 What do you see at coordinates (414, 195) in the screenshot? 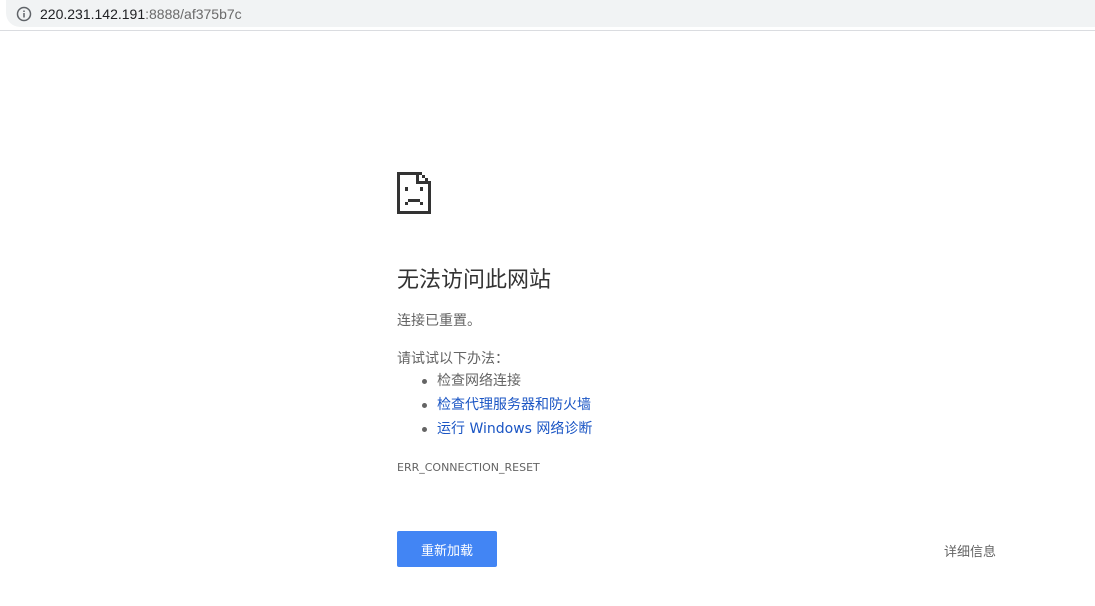
I see `sad-page-icon` at bounding box center [414, 195].